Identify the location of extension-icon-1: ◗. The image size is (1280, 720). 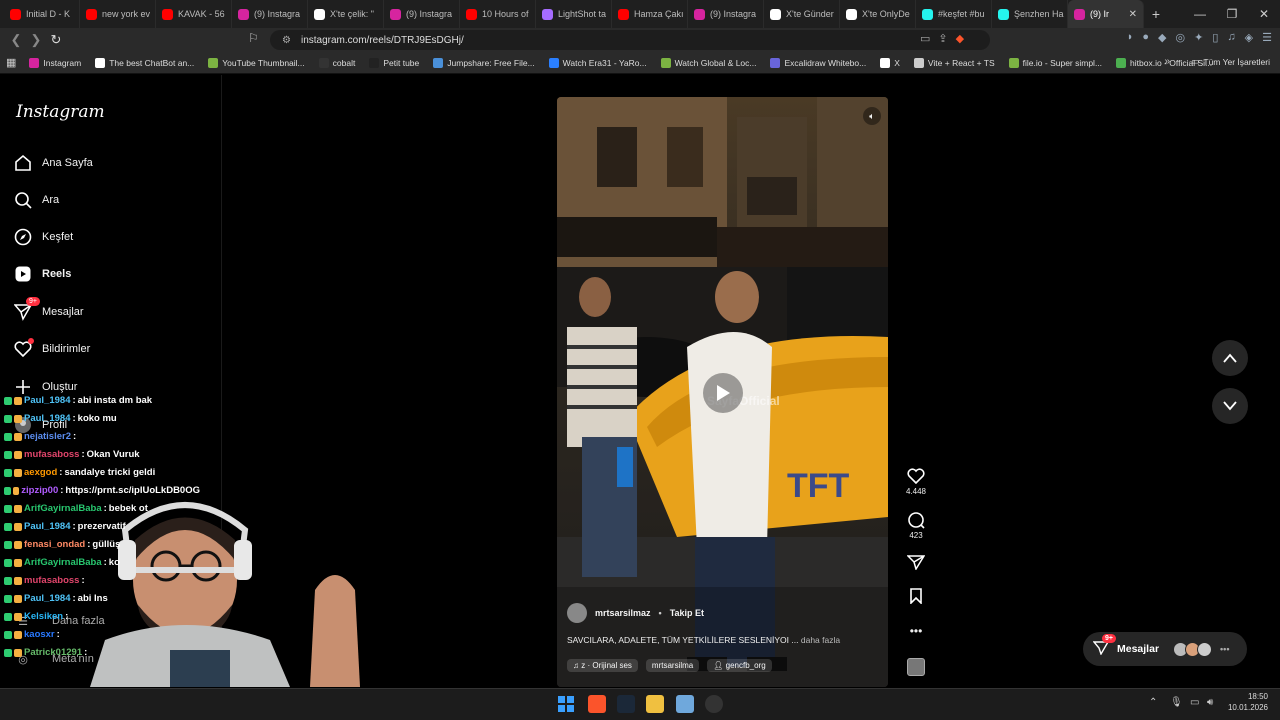
(1130, 37).